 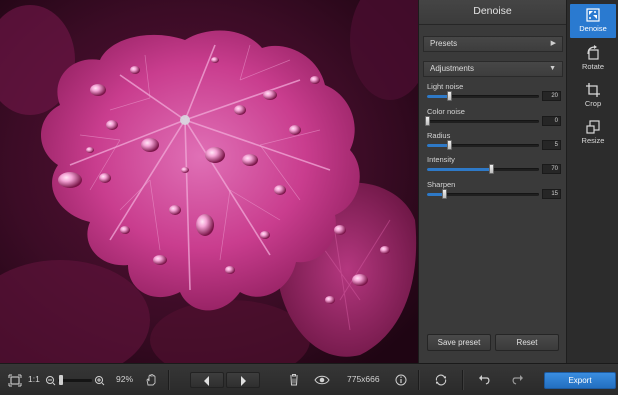 I want to click on zoom-percent: 92%, so click(x=125, y=379).